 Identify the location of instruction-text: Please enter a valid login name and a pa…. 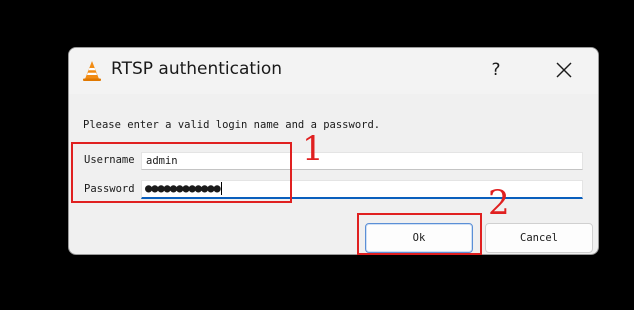
(232, 125).